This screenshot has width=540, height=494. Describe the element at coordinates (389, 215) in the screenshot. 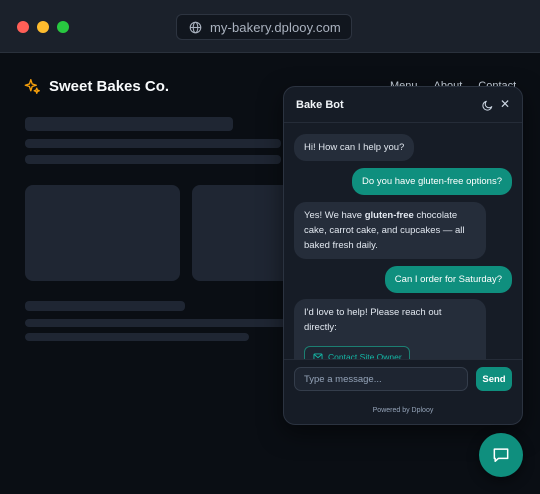

I see `message-bold-text: gluten-free` at that location.